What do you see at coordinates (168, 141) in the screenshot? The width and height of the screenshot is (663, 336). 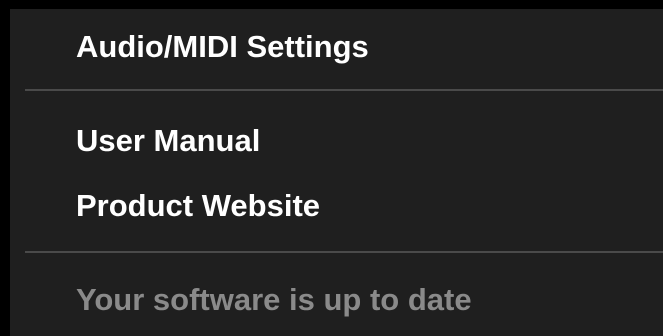 I see `menu-item-user-manual: User Manual` at bounding box center [168, 141].